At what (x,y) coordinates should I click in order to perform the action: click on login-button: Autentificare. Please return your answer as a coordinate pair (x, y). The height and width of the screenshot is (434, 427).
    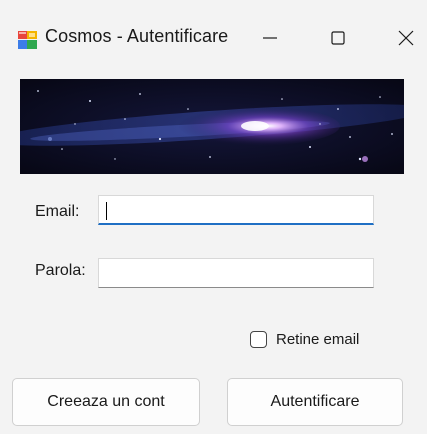
    Looking at the image, I should click on (315, 402).